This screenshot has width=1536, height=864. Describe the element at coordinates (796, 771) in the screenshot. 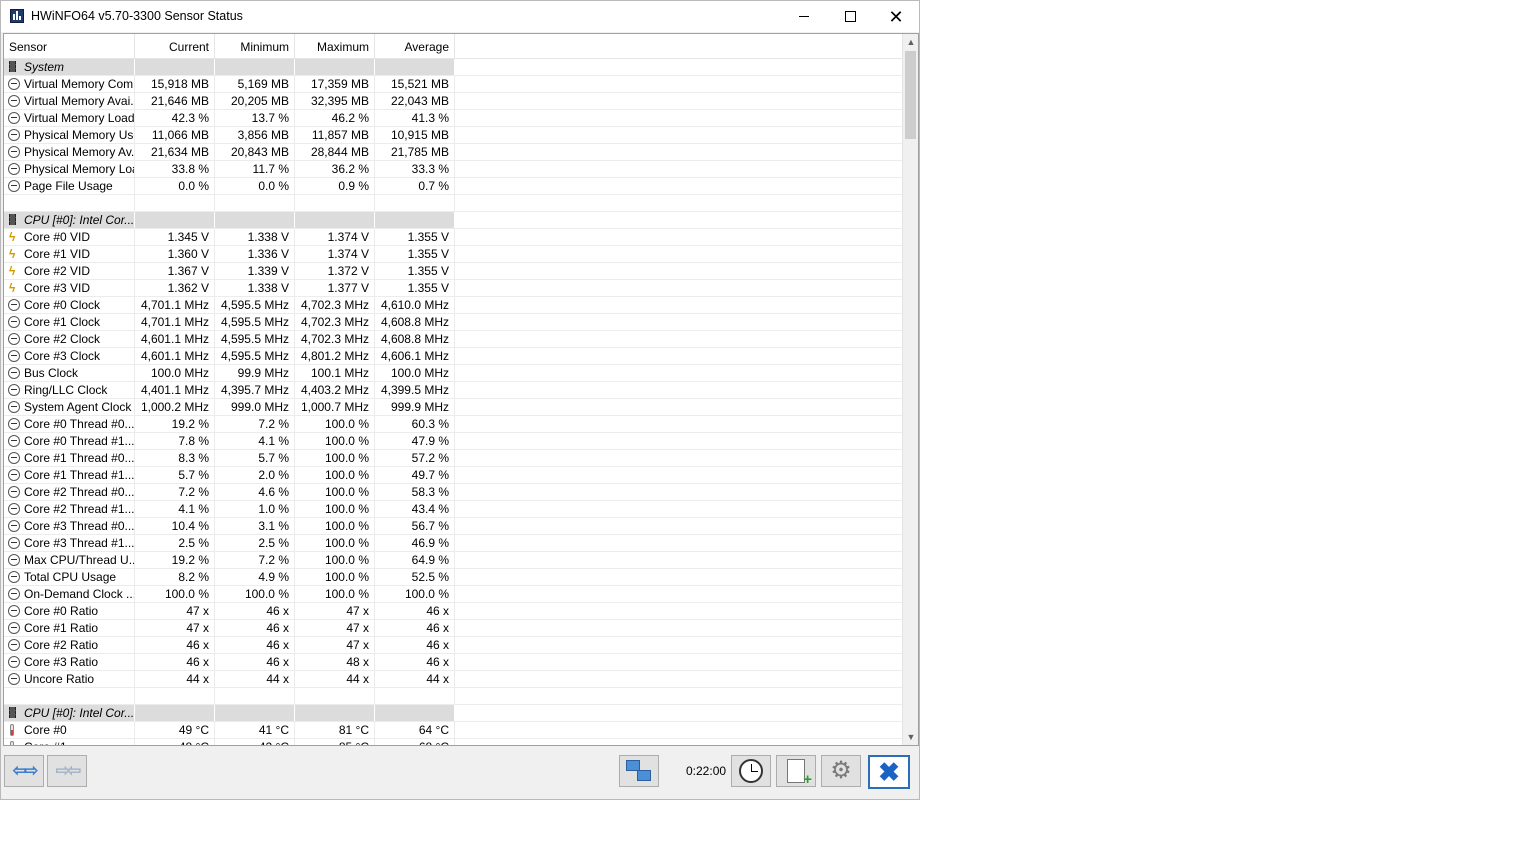

I see `logging-button` at that location.